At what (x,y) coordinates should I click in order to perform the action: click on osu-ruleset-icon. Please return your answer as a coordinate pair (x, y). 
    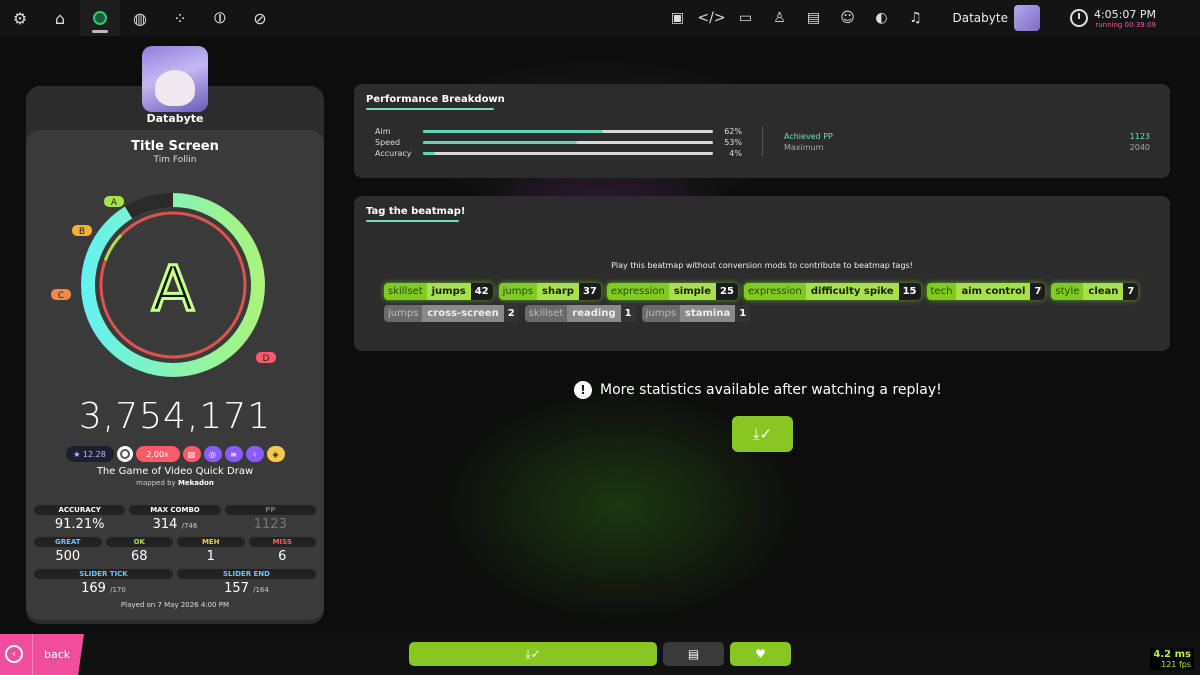
    Looking at the image, I should click on (100, 18).